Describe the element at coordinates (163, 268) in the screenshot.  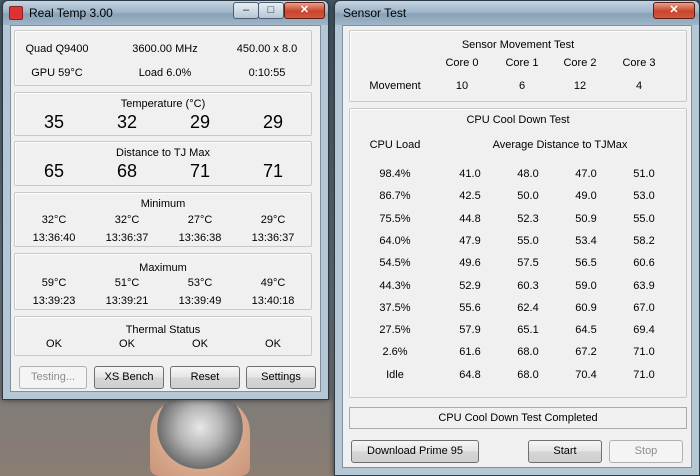
I see `maximum-label: Maximum` at that location.